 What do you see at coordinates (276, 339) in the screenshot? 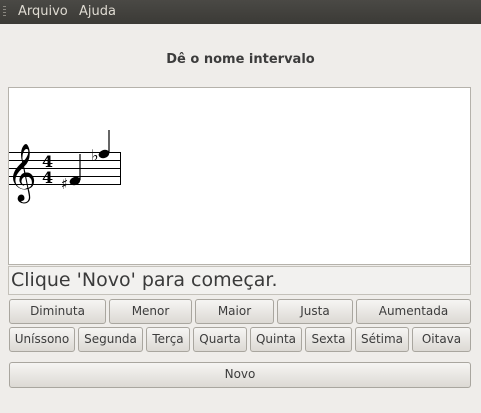
I see `quinta-button: Quinta` at bounding box center [276, 339].